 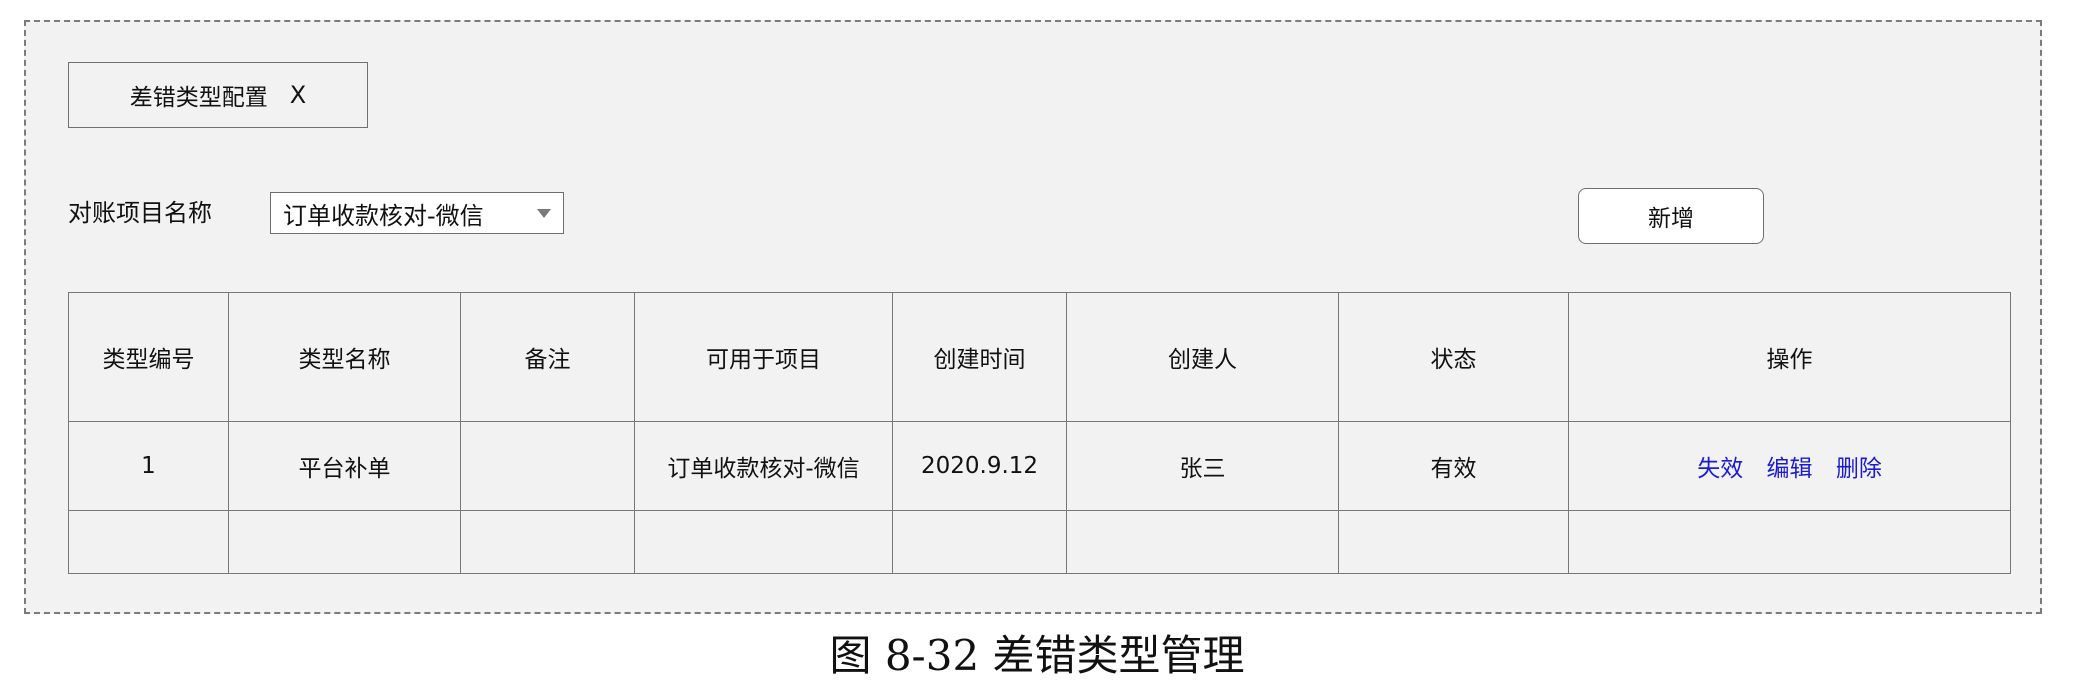 I want to click on chevron-down-icon, so click(x=544, y=213).